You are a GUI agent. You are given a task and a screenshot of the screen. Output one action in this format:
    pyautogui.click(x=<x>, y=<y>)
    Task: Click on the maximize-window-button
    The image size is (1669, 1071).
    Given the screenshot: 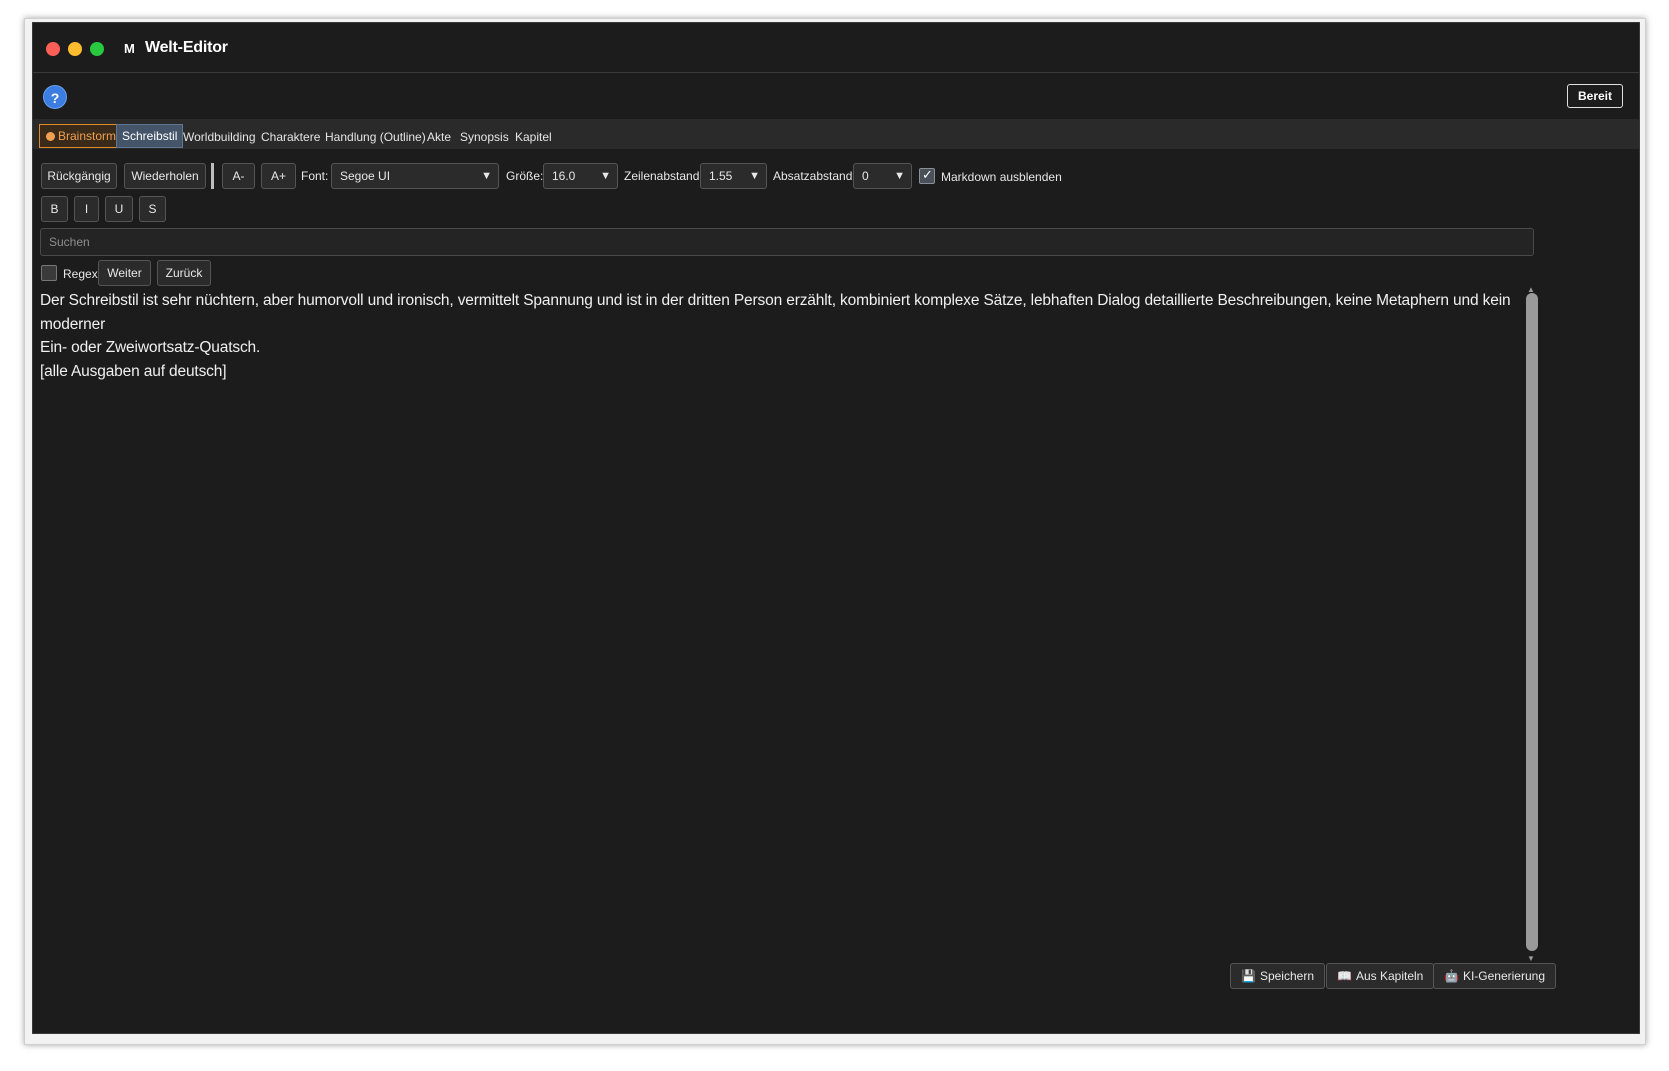 What is the action you would take?
    pyautogui.click(x=97, y=49)
    